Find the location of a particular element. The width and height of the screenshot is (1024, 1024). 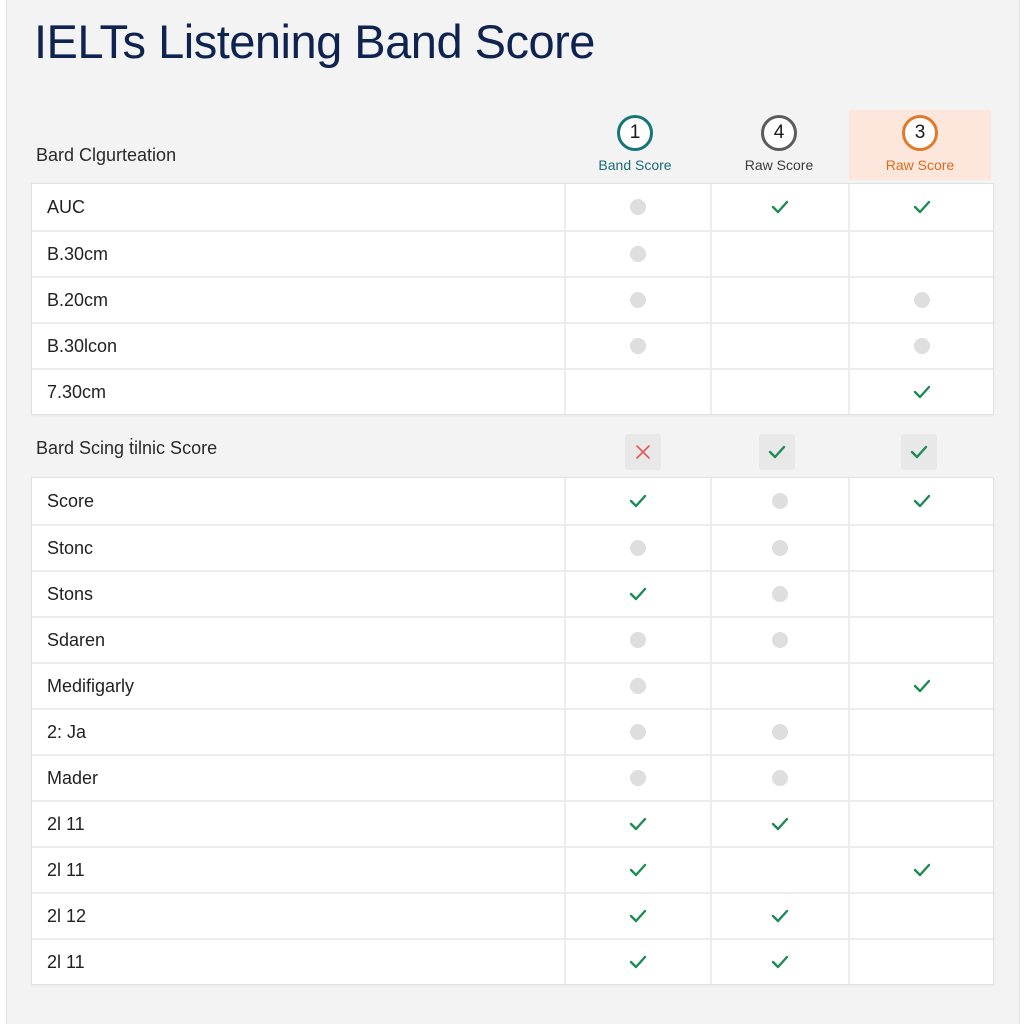

row-label: 7.30cm is located at coordinates (299, 392).